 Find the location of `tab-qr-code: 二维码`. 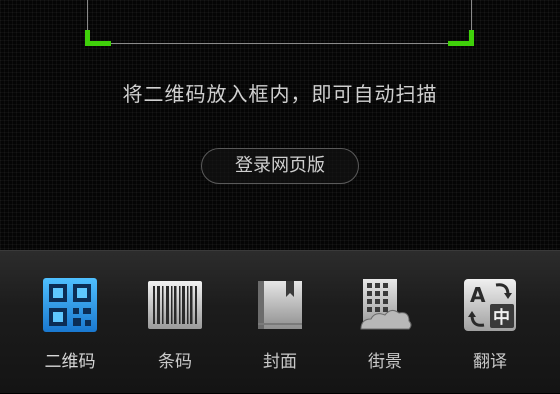

tab-qr-code: 二维码 is located at coordinates (70, 322).